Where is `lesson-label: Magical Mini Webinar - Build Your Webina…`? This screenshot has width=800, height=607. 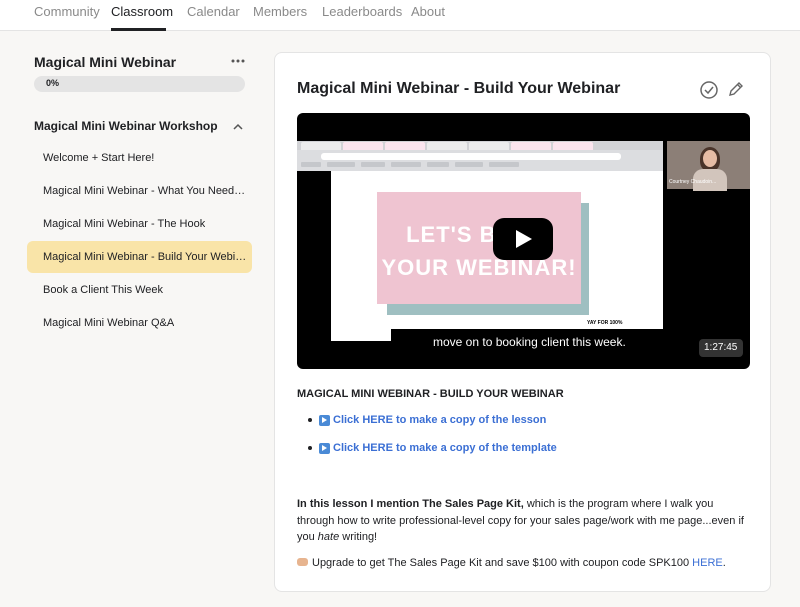
lesson-label: Magical Mini Webinar - Build Your Webina… is located at coordinates (145, 257).